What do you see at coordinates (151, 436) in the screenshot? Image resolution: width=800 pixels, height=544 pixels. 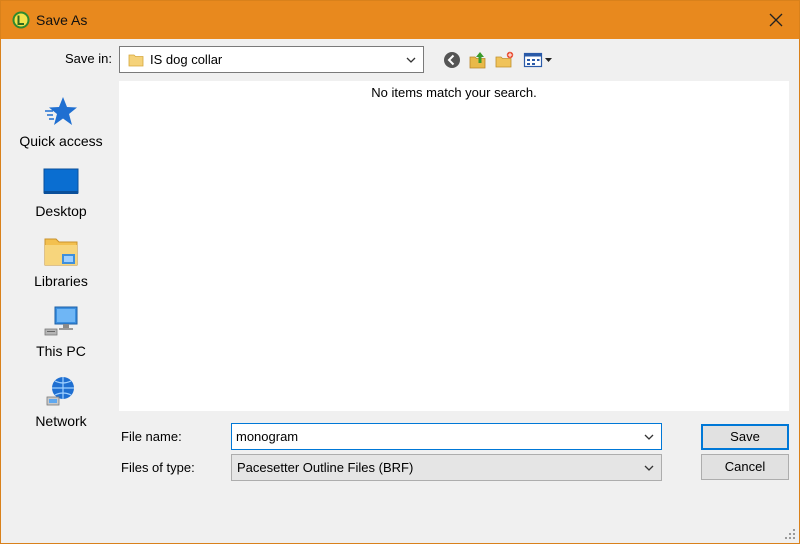 I see `file-name-label: File name:` at bounding box center [151, 436].